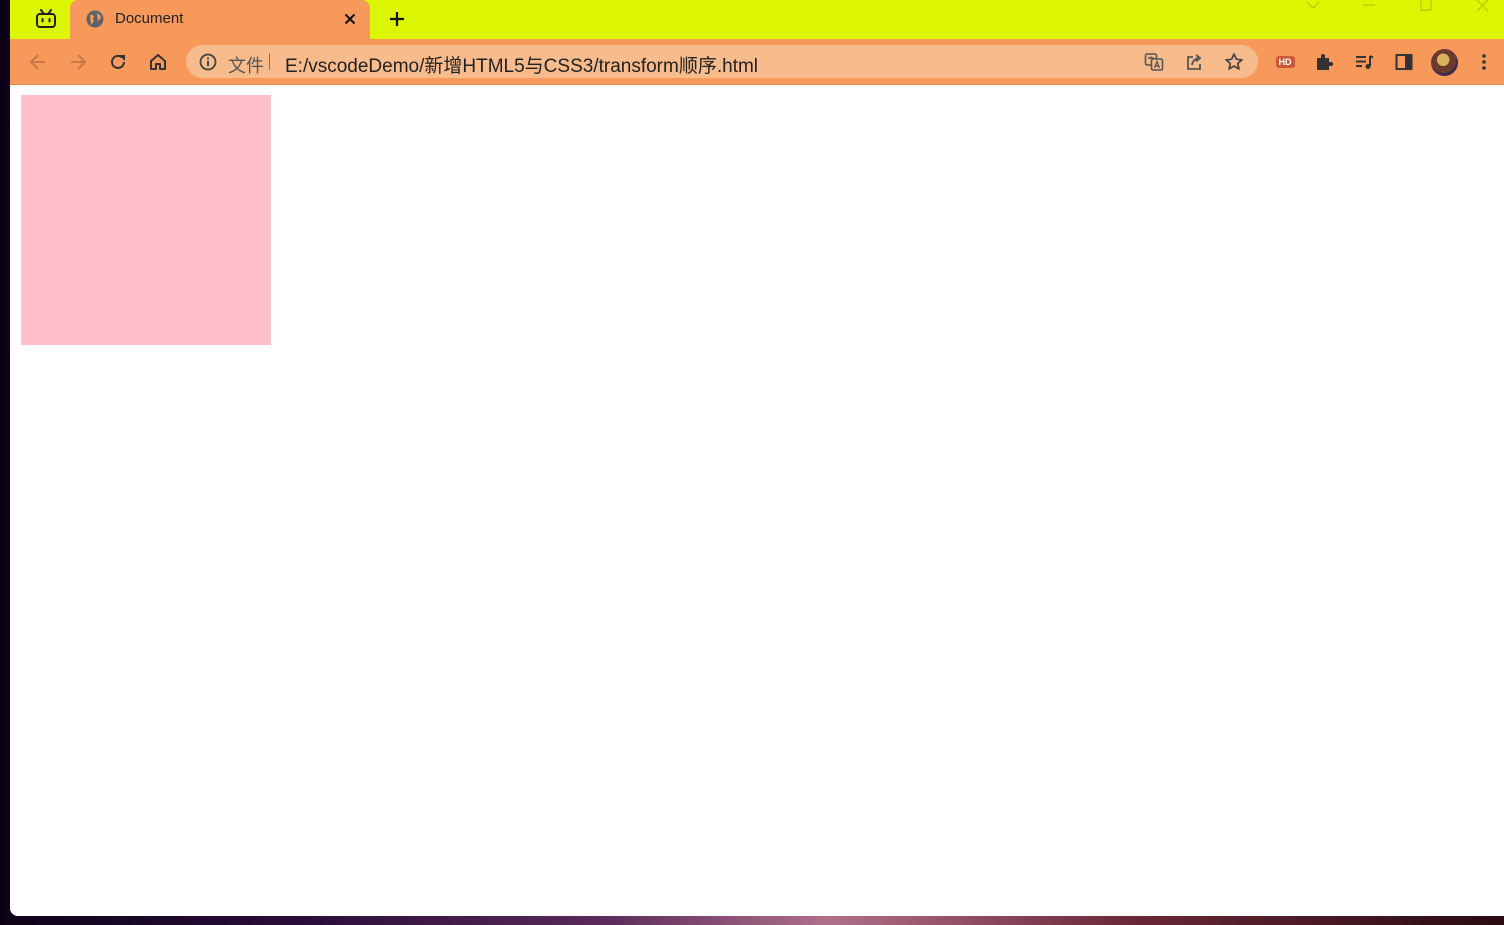  Describe the element at coordinates (220, 19) in the screenshot. I see `tab-document: Document` at that location.